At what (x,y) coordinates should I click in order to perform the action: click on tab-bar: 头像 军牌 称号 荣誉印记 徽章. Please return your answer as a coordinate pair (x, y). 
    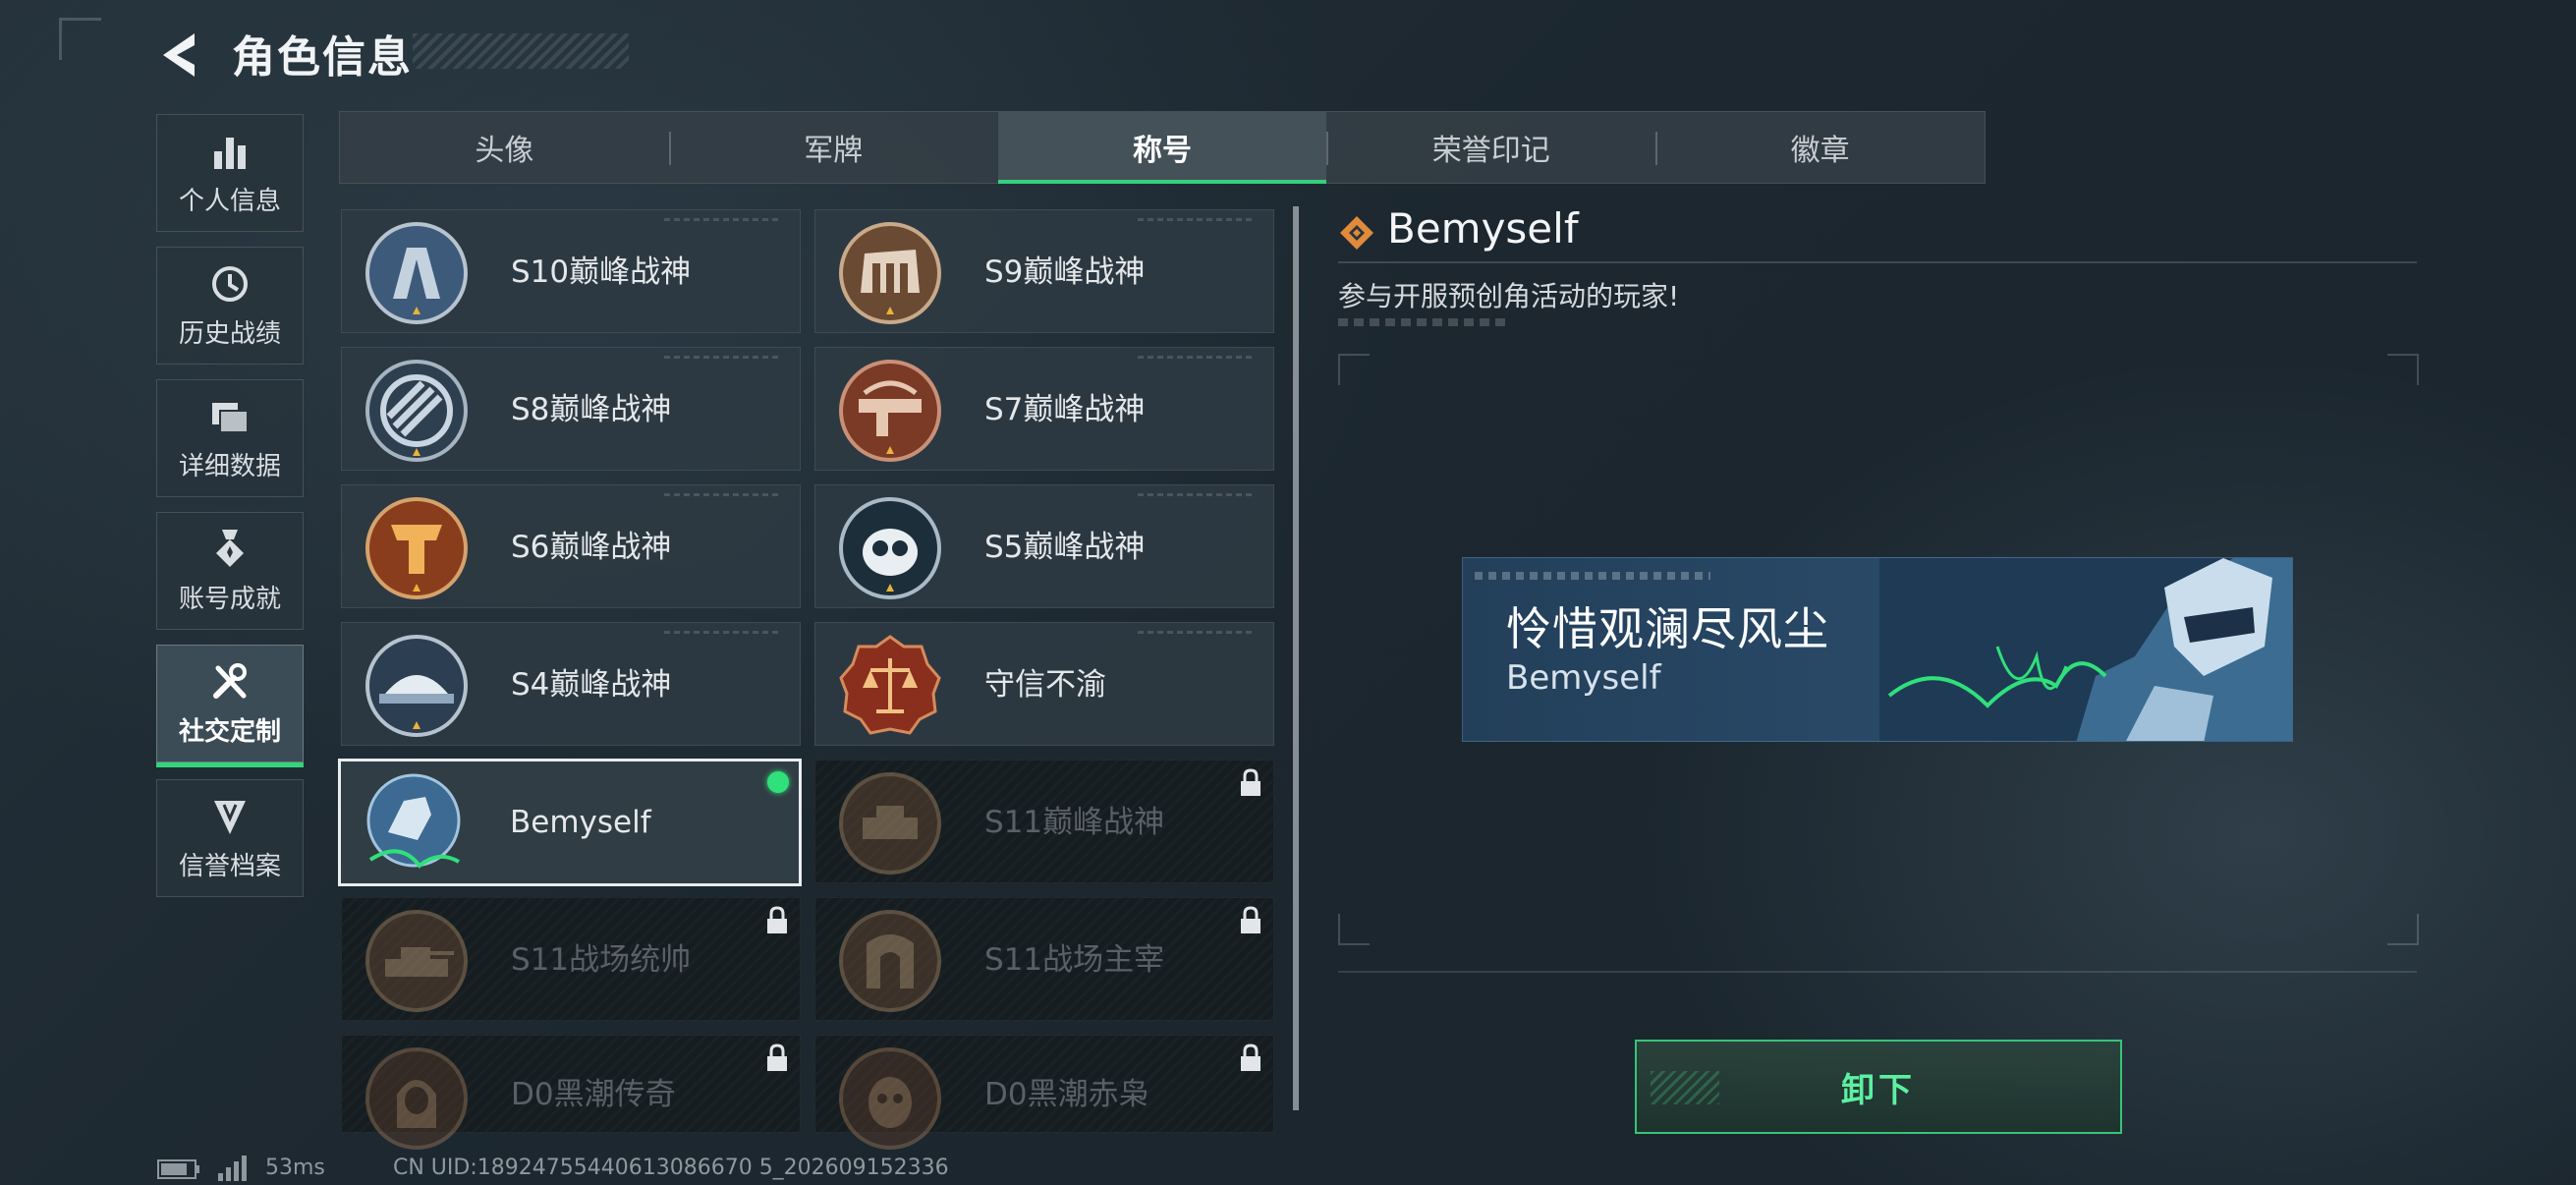
    Looking at the image, I should click on (1162, 148).